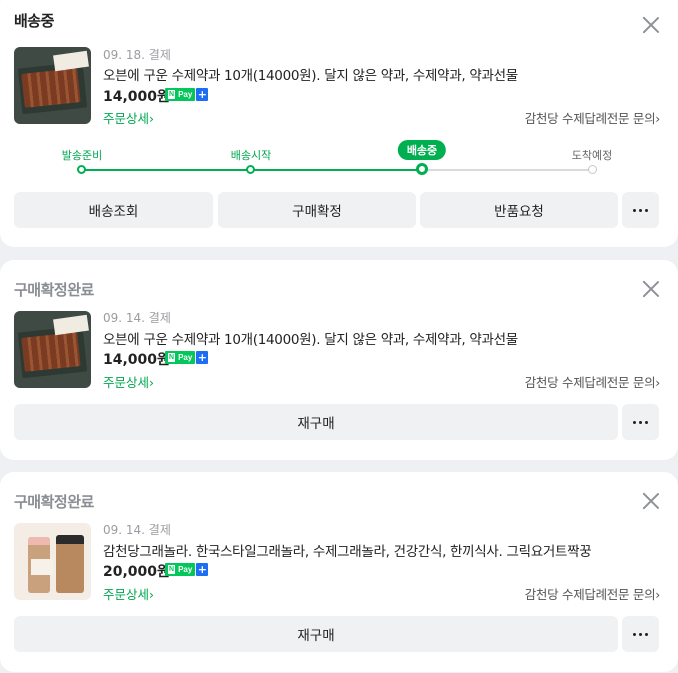  What do you see at coordinates (82, 155) in the screenshot?
I see `progress-step-label: 발송준비` at bounding box center [82, 155].